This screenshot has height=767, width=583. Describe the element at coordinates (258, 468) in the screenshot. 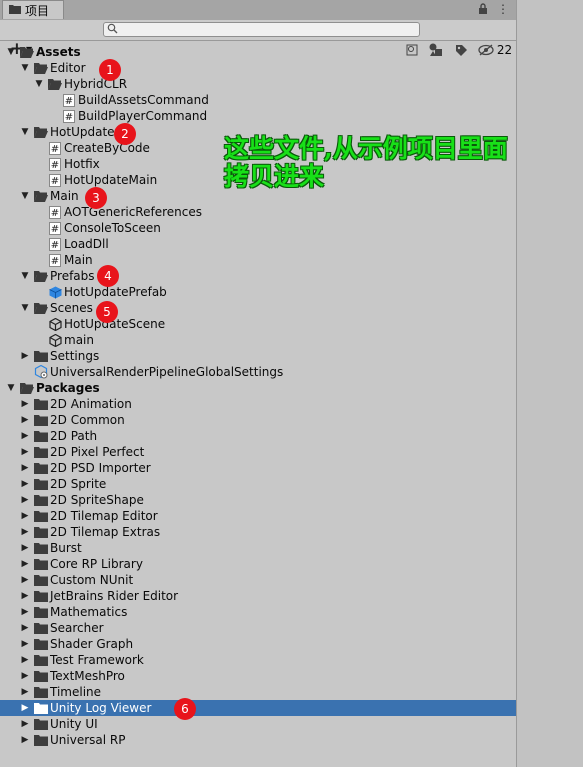

I see `package-item: ▶ 2D PSD Importer` at that location.